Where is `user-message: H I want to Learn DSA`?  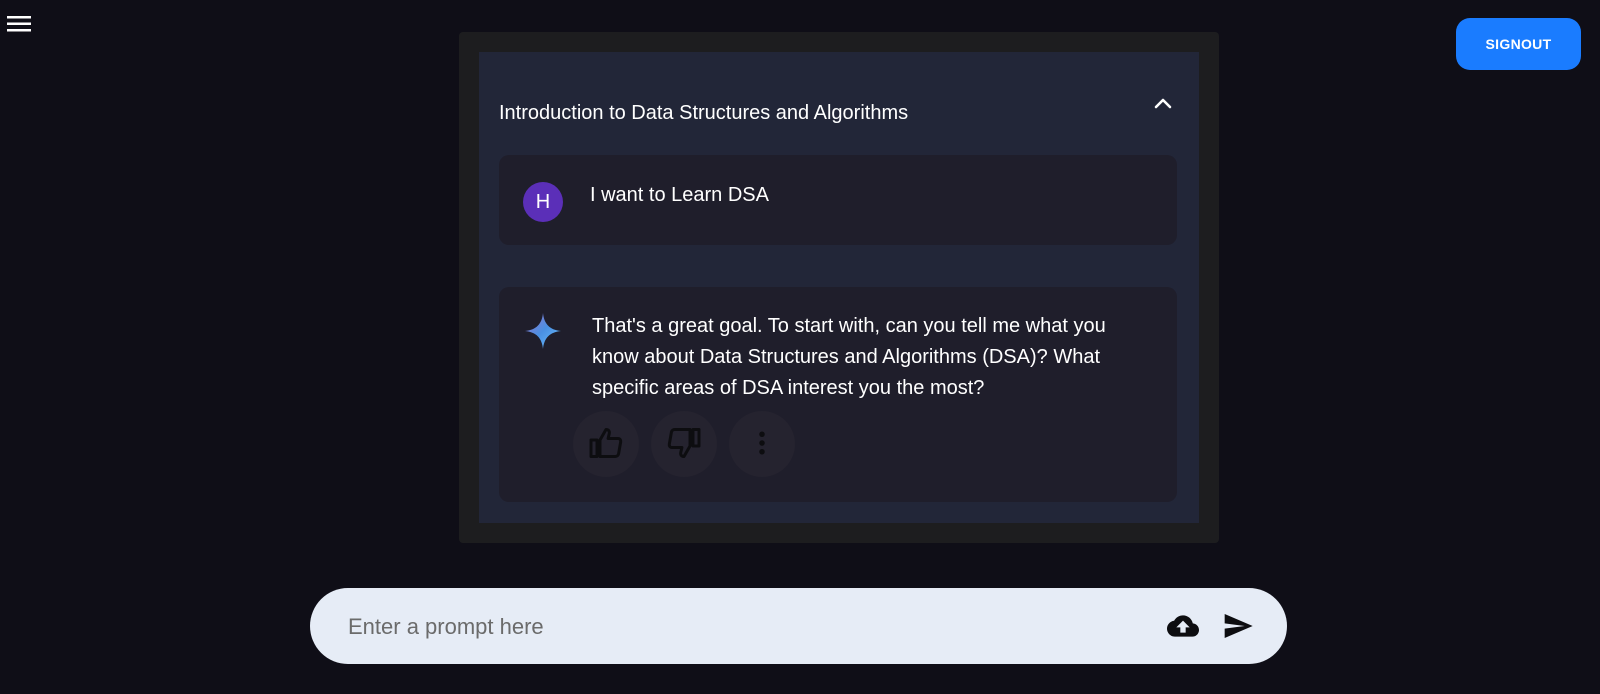
user-message: H I want to Learn DSA is located at coordinates (838, 200).